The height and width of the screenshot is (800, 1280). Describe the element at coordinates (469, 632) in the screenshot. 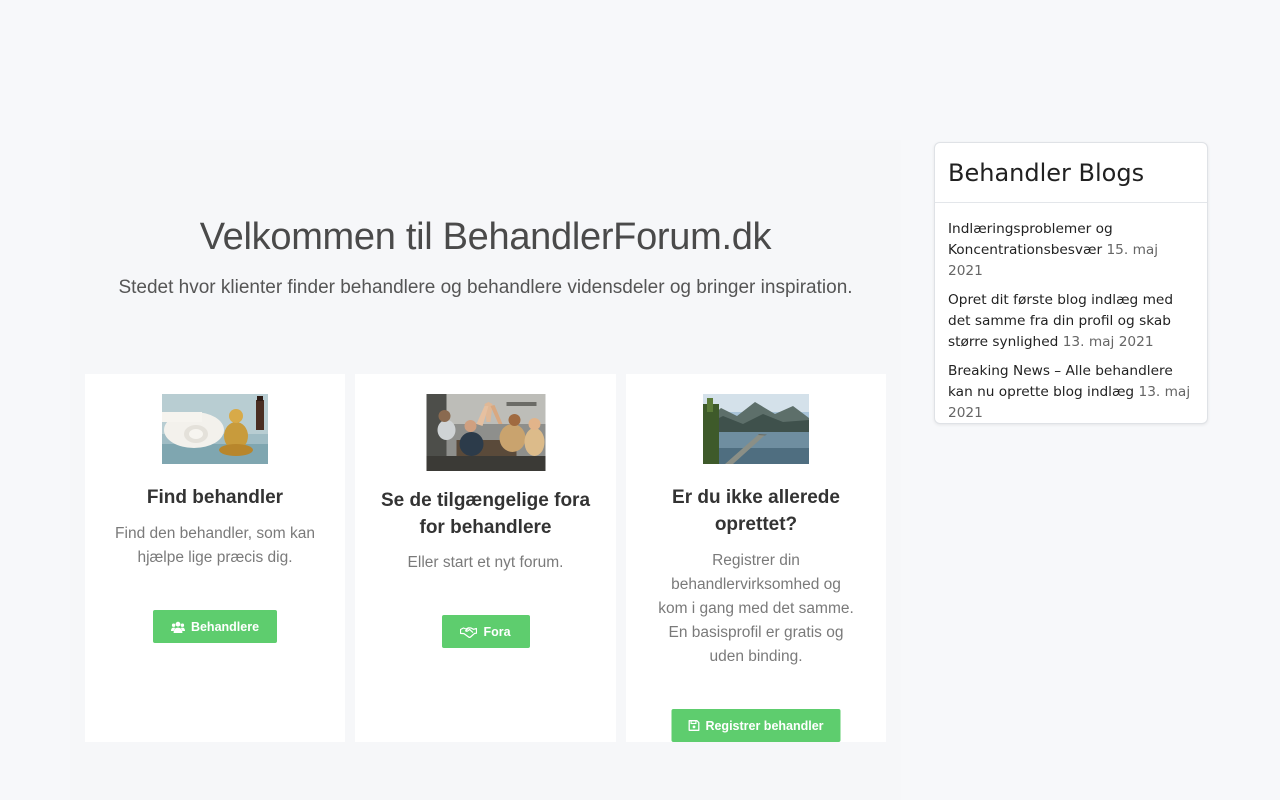

I see `handshake-icon` at that location.